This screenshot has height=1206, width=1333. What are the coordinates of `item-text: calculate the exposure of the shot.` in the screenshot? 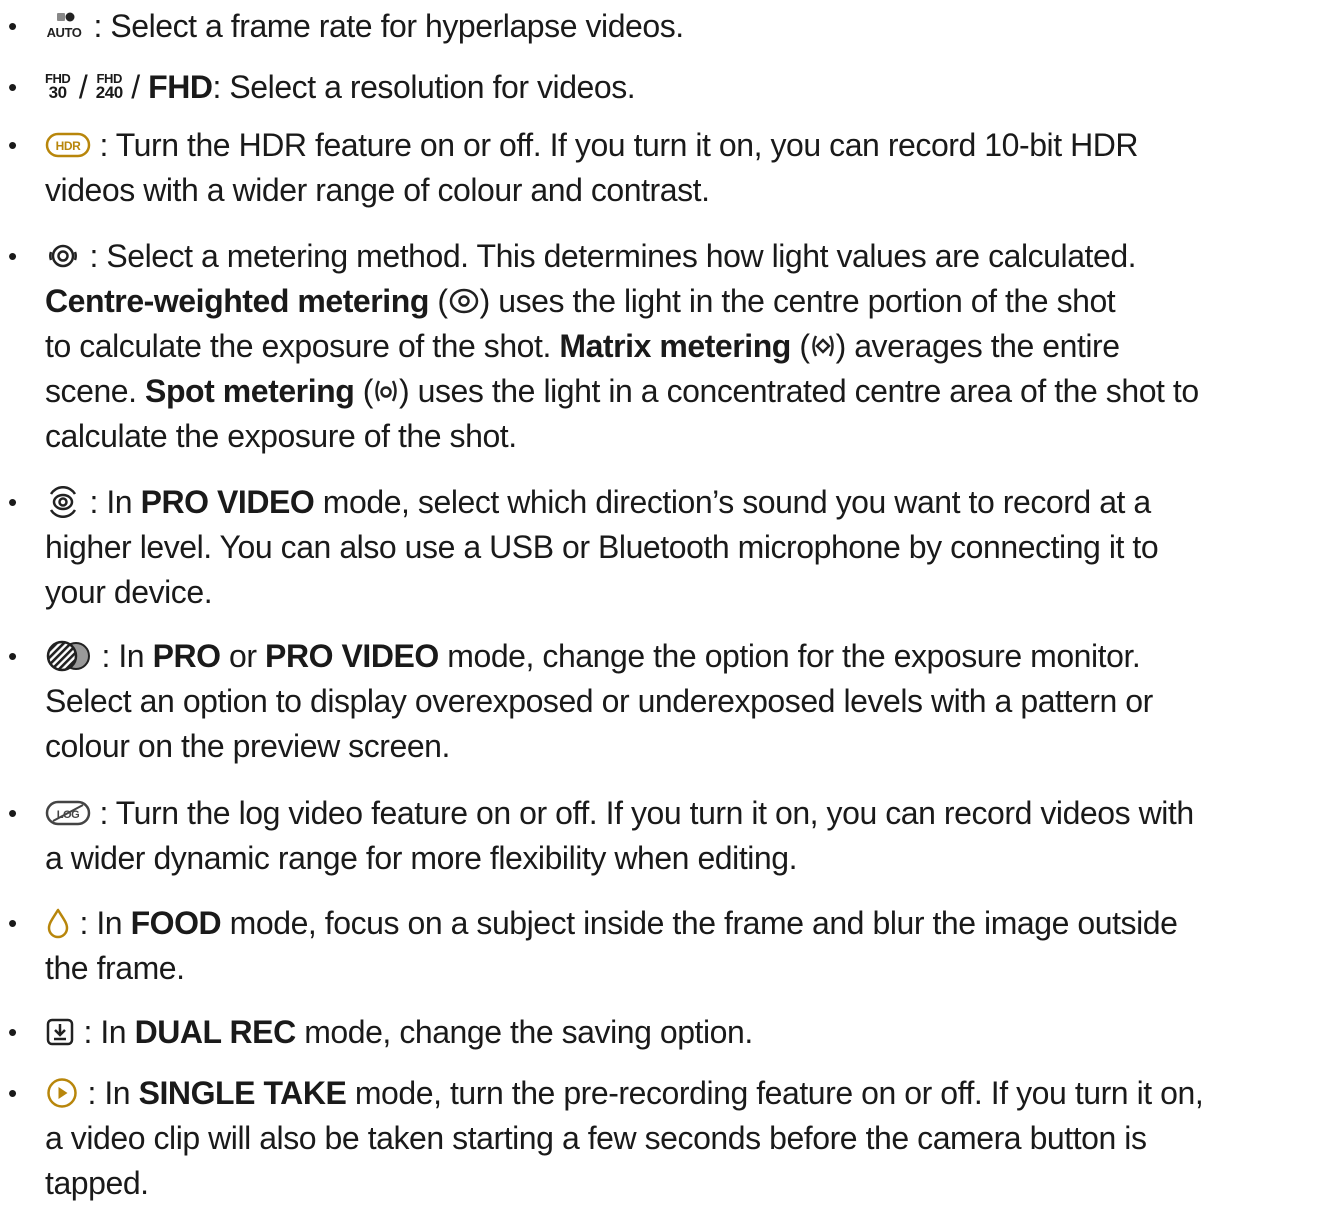 It's located at (281, 436).